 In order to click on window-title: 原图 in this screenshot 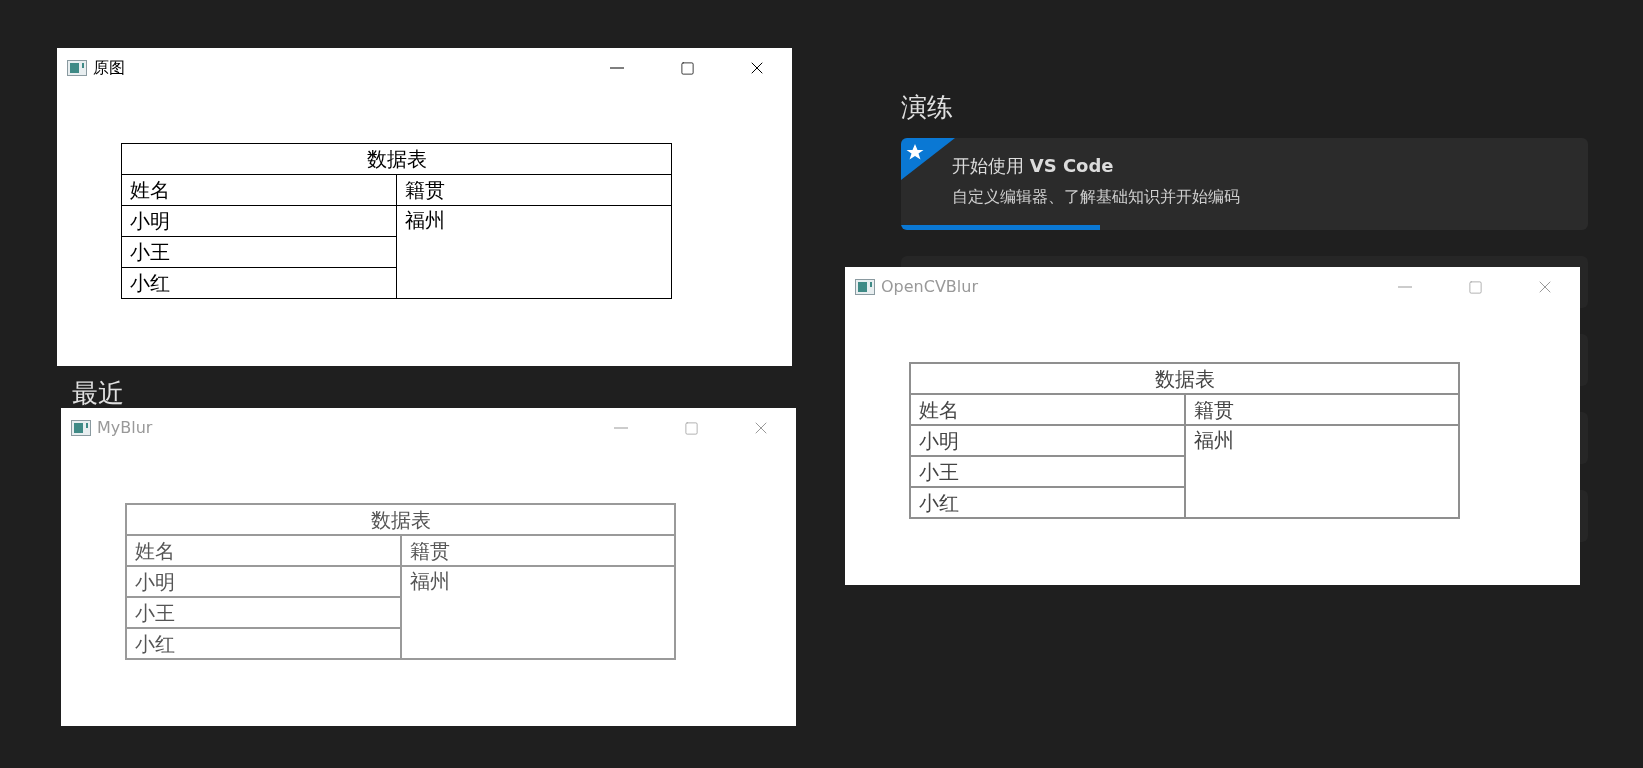, I will do `click(109, 68)`.